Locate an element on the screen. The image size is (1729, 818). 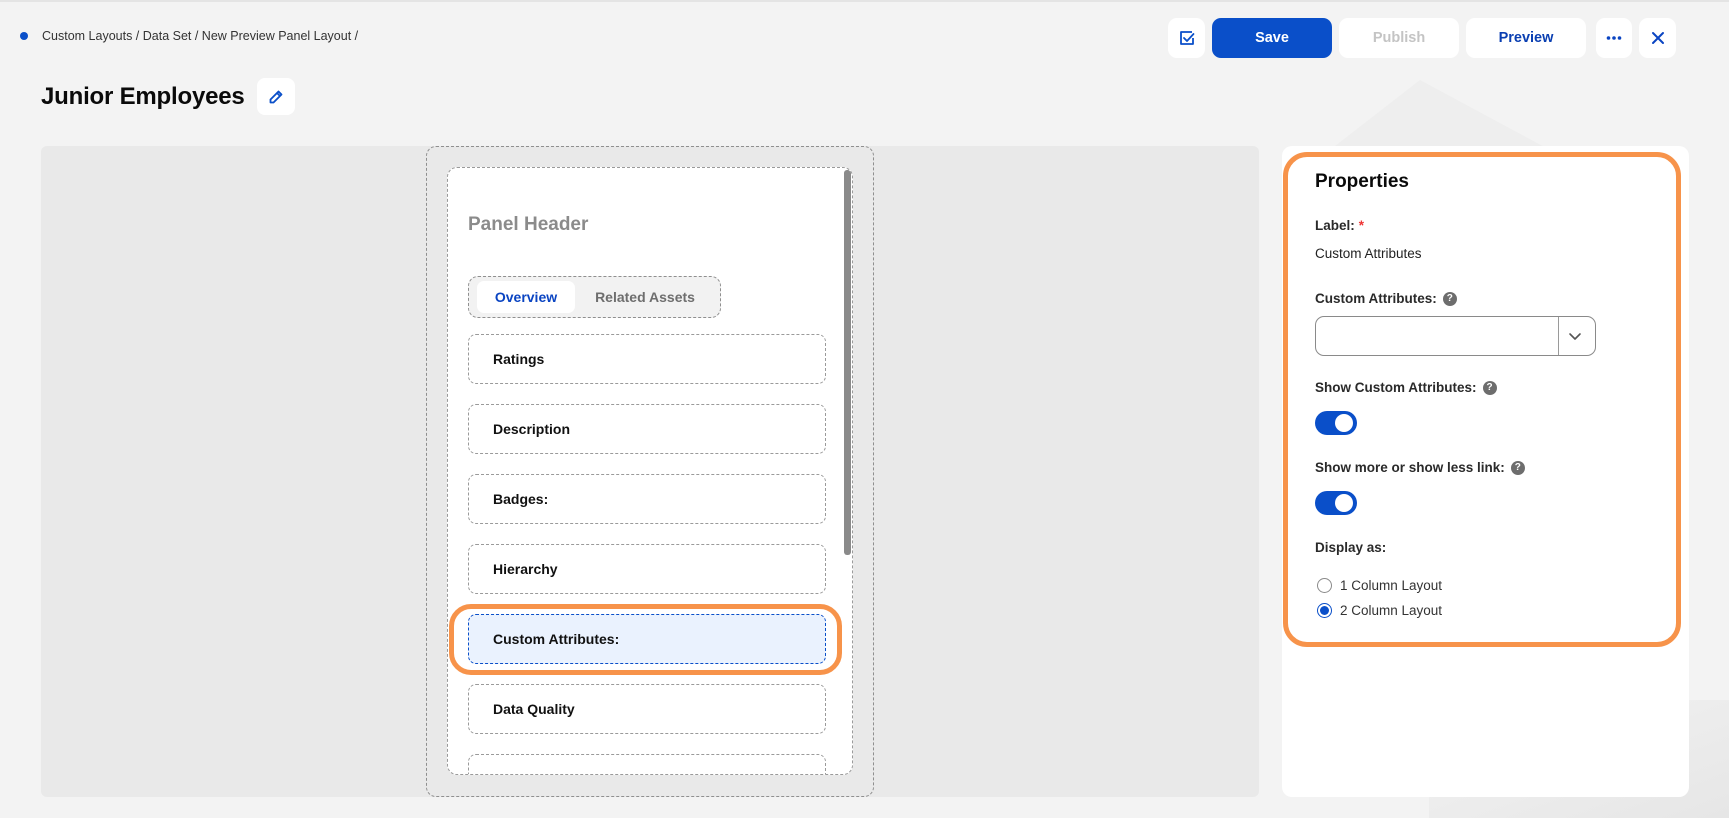
display-as-text: Display as: is located at coordinates (1351, 547).